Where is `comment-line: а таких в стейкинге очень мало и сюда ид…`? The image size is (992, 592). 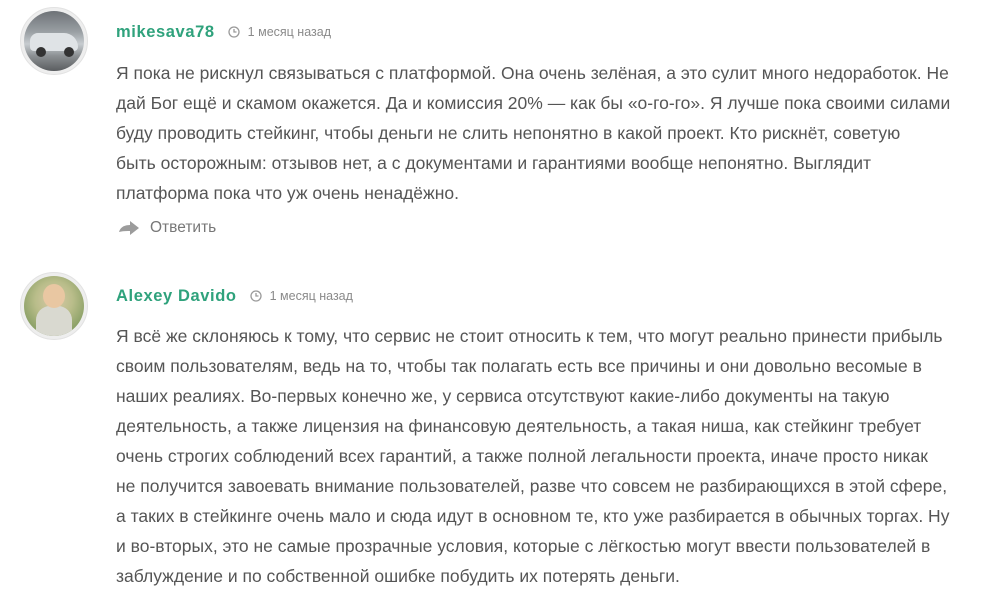
comment-line: а таких в стейкинге очень мало и сюда ид… is located at coordinates (533, 516).